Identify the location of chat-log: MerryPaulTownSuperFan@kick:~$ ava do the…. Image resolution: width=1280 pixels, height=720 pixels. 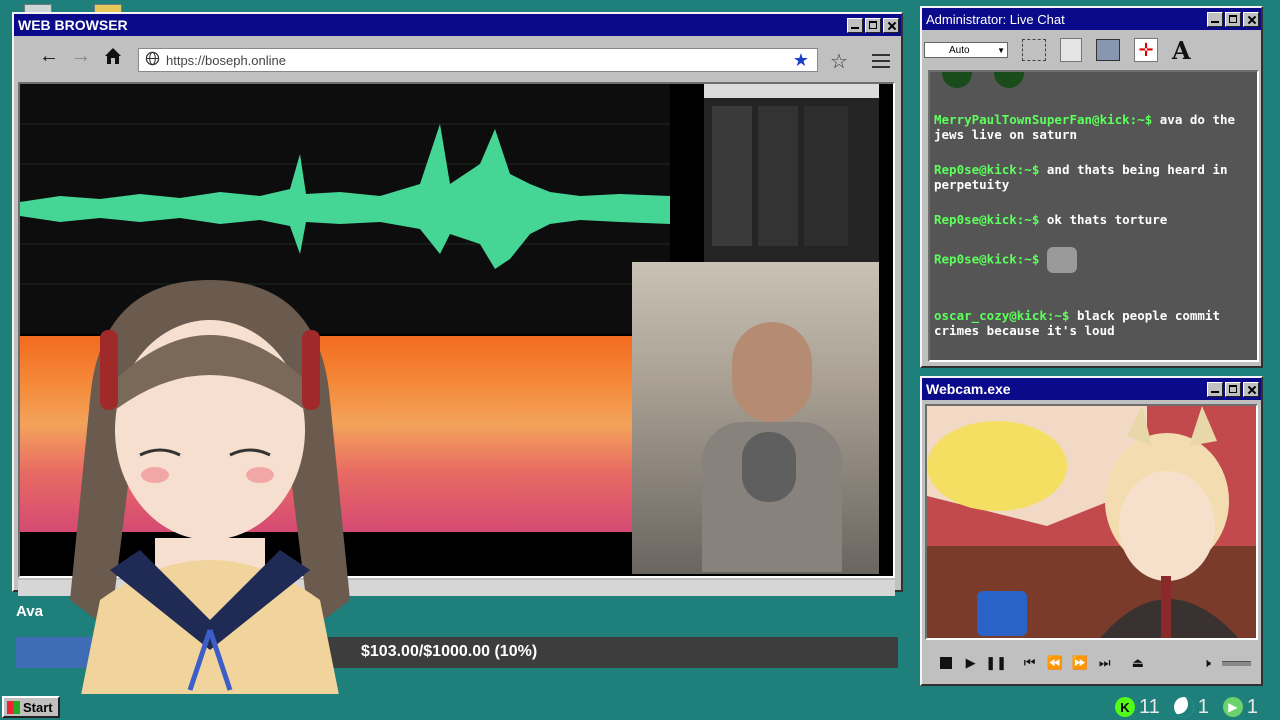
(1093, 216).